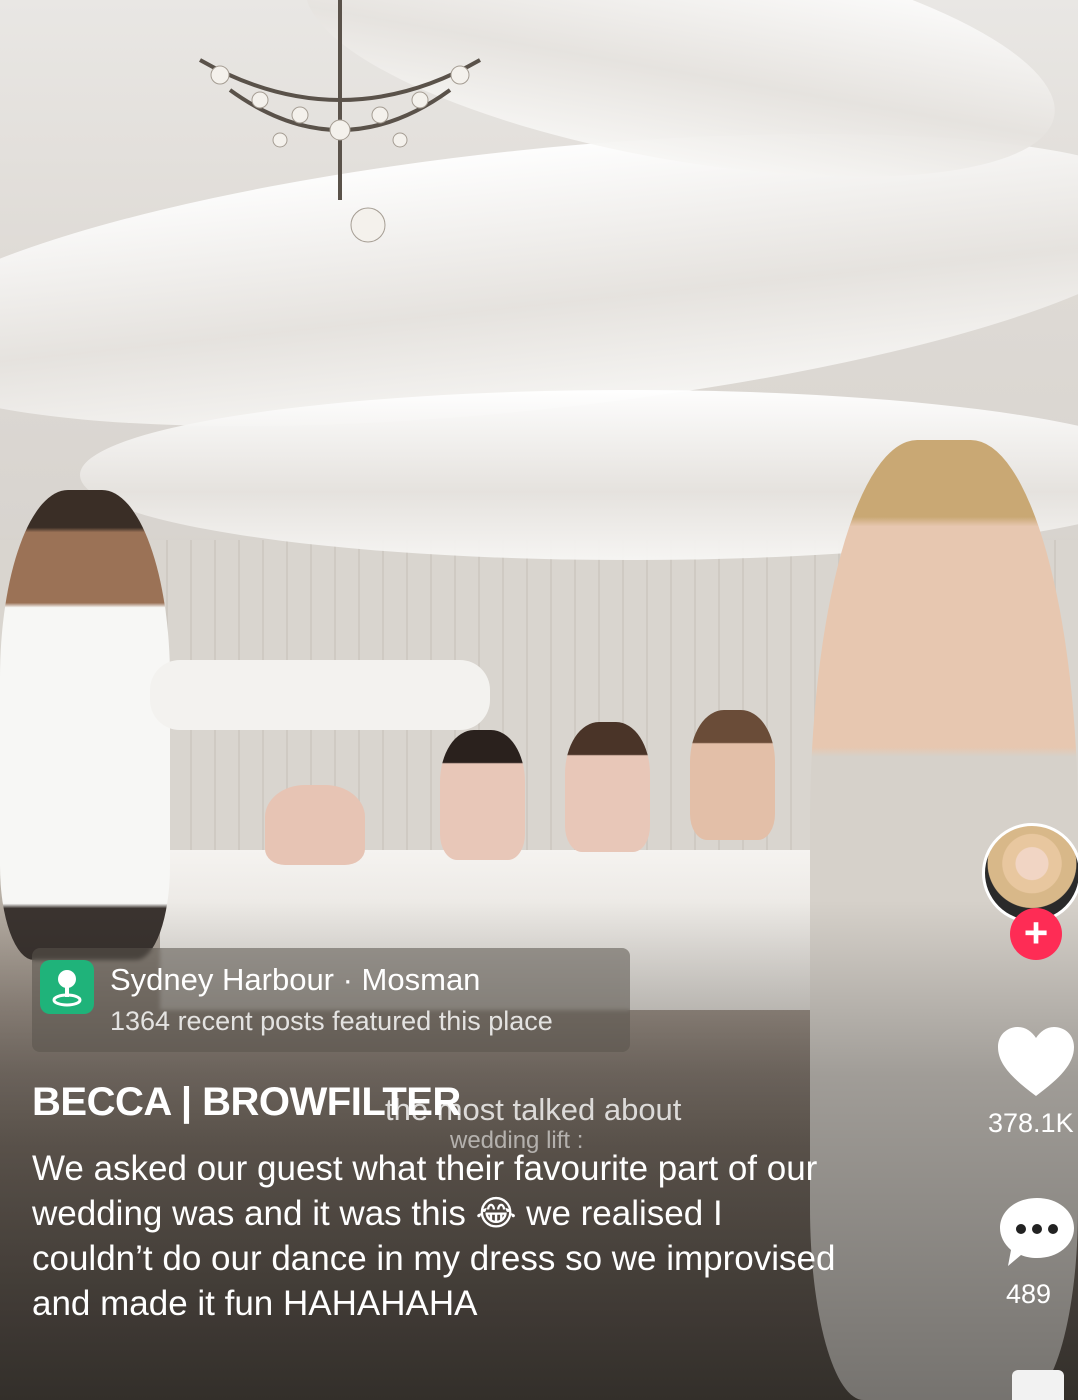  I want to click on follow-button: +, so click(1036, 934).